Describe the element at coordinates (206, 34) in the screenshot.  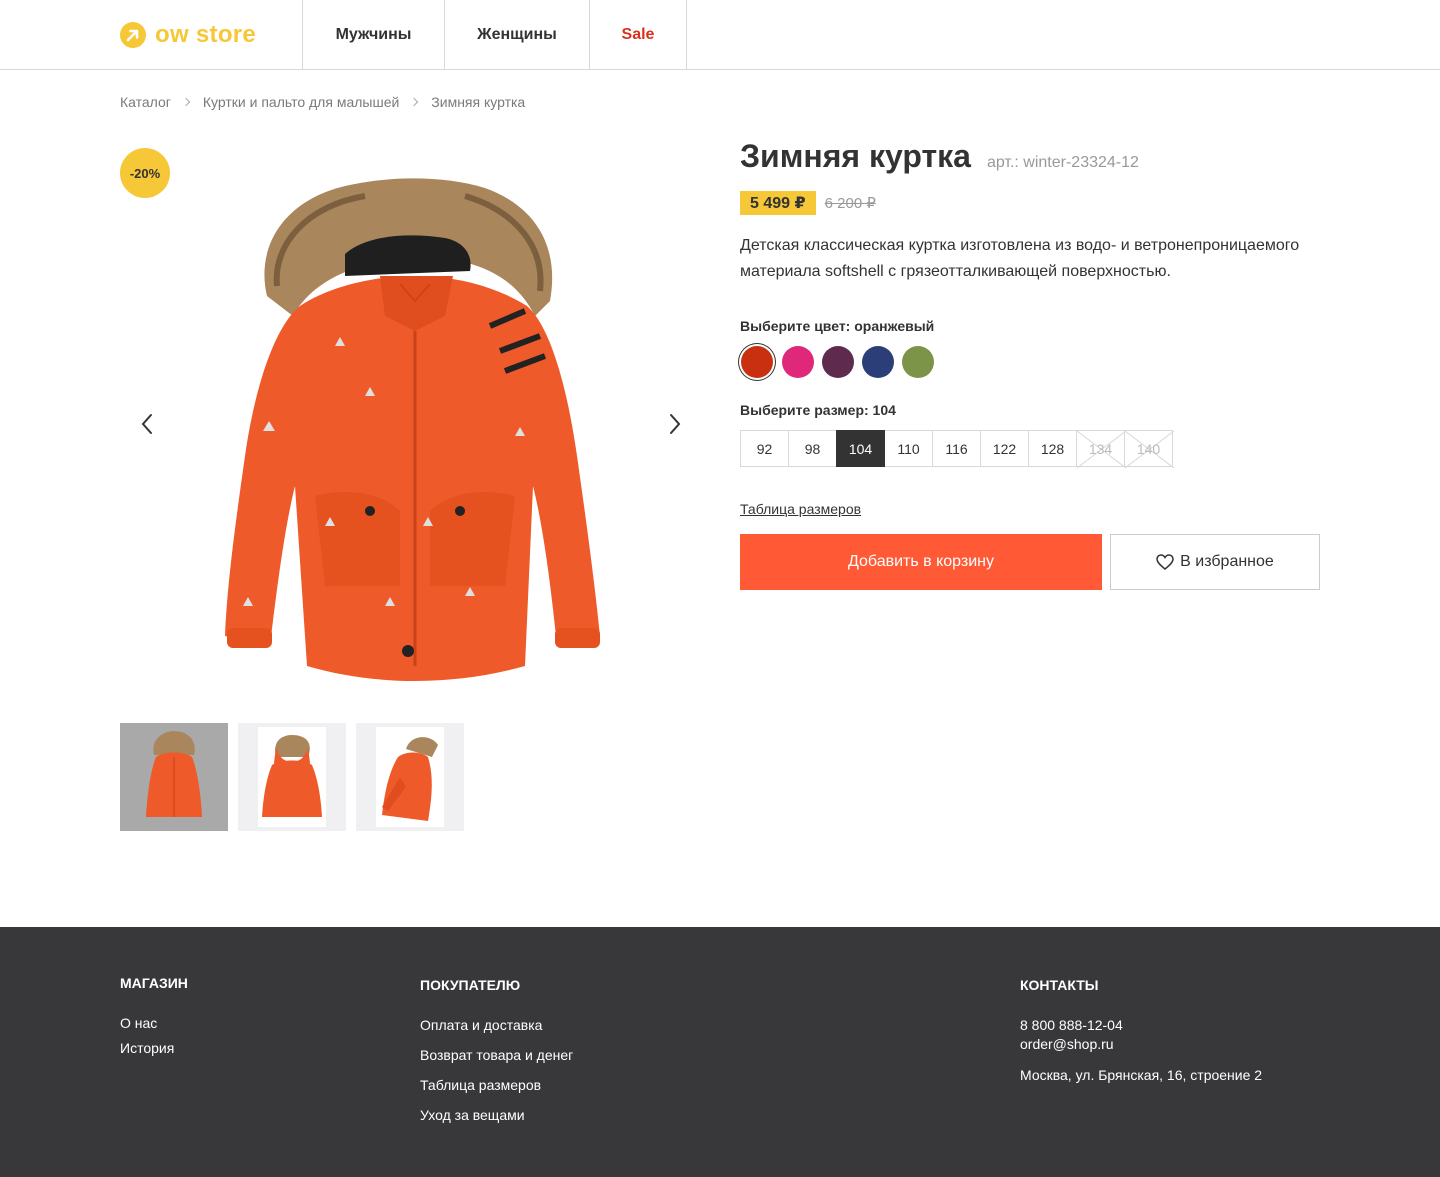
I see `logo-text: ow store` at that location.